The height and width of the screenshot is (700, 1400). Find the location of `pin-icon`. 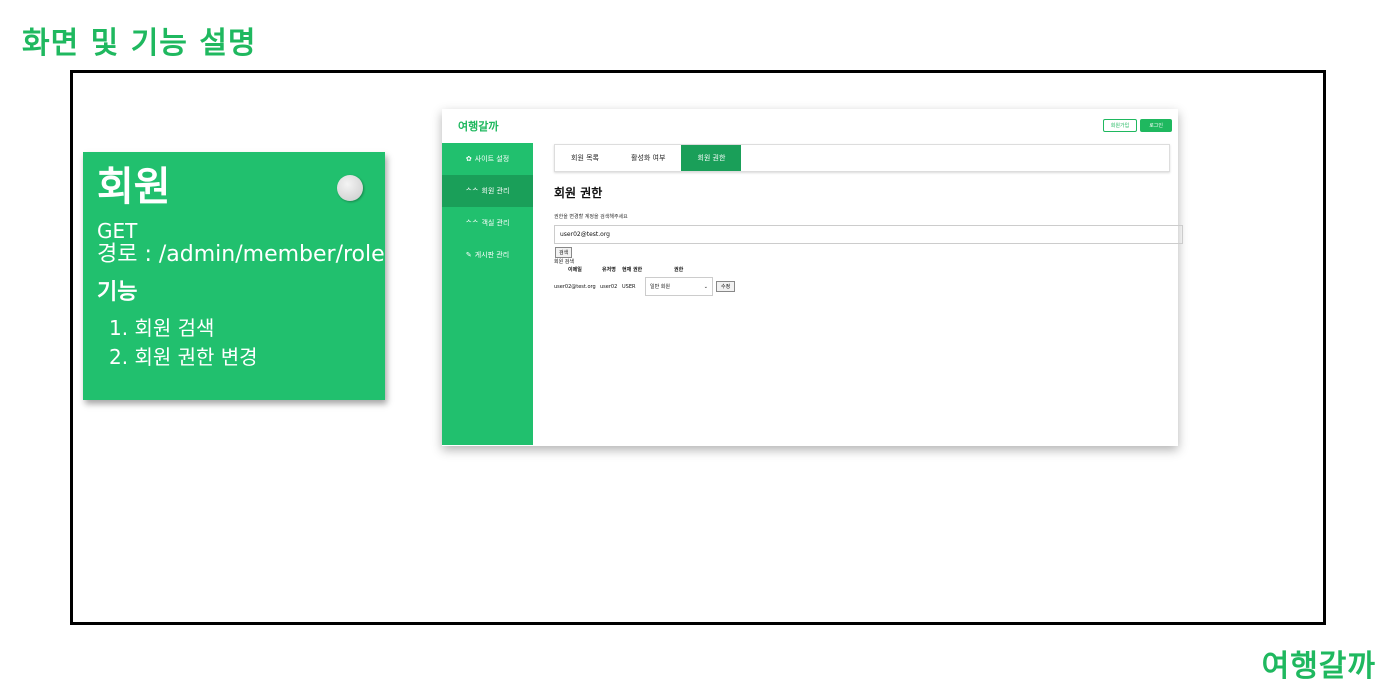

pin-icon is located at coordinates (350, 188).